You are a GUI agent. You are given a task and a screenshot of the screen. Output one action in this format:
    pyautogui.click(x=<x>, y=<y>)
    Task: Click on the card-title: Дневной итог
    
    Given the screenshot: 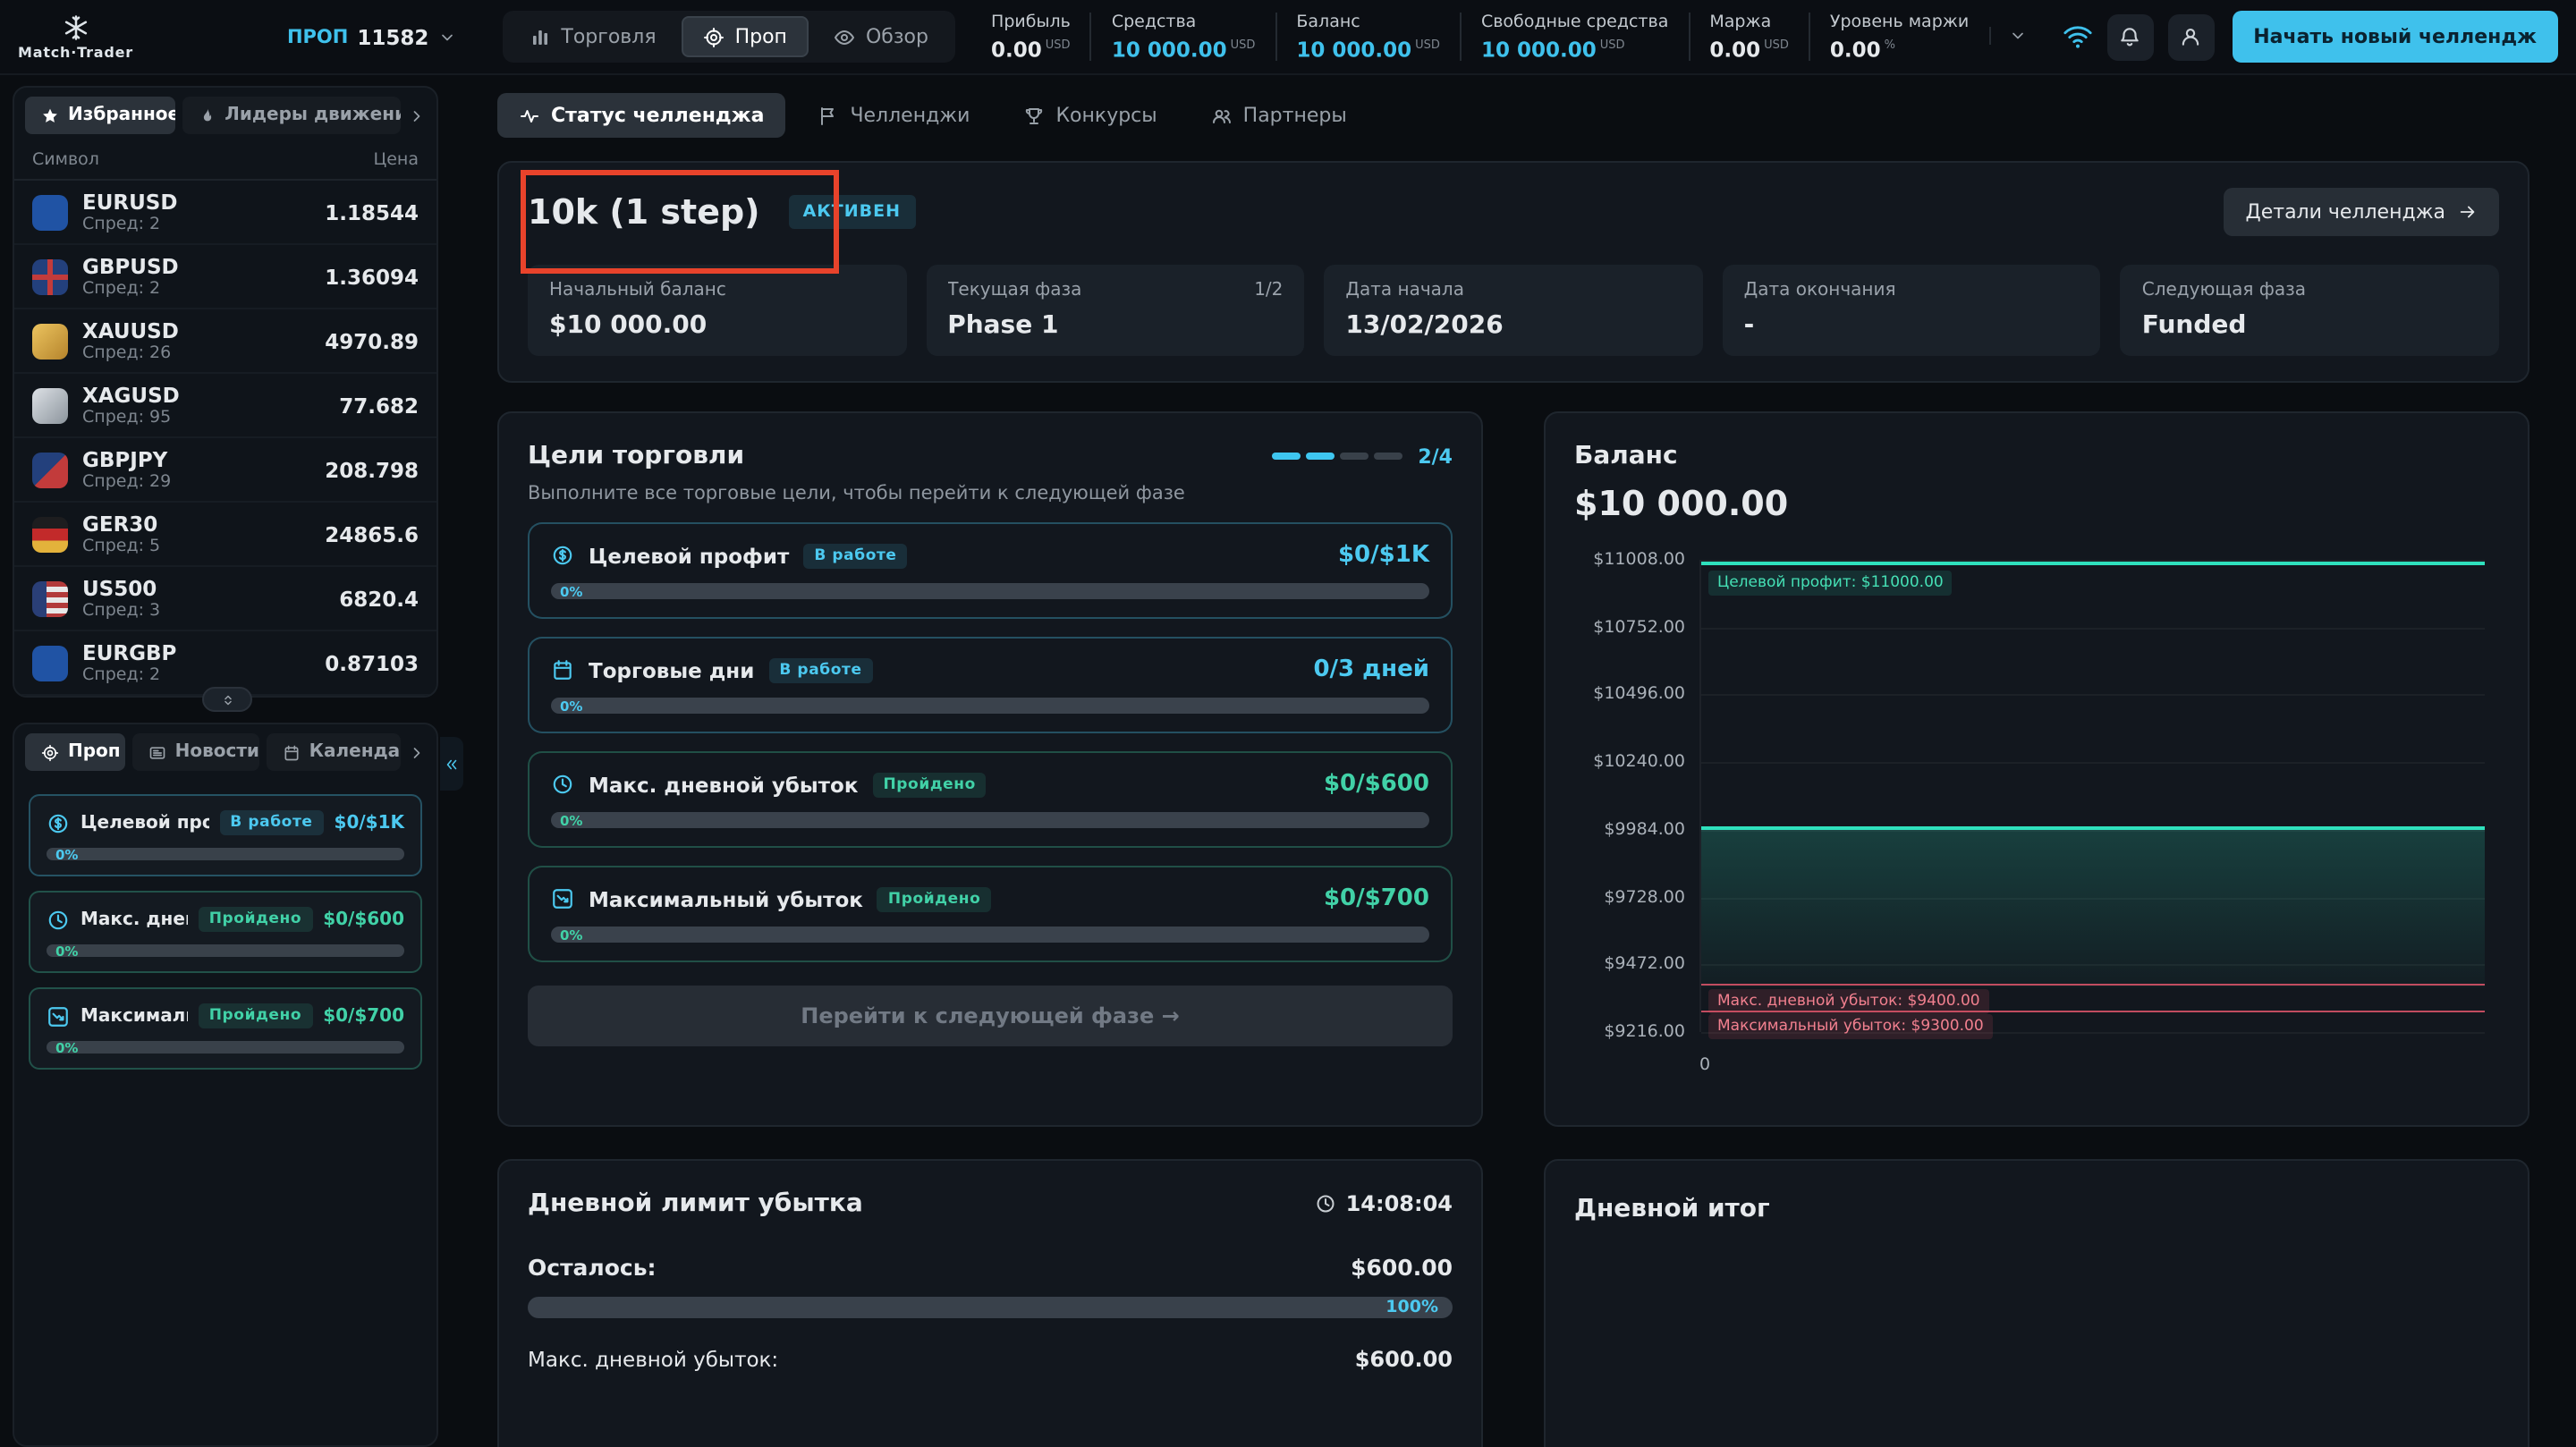 What is the action you would take?
    pyautogui.click(x=1672, y=1209)
    